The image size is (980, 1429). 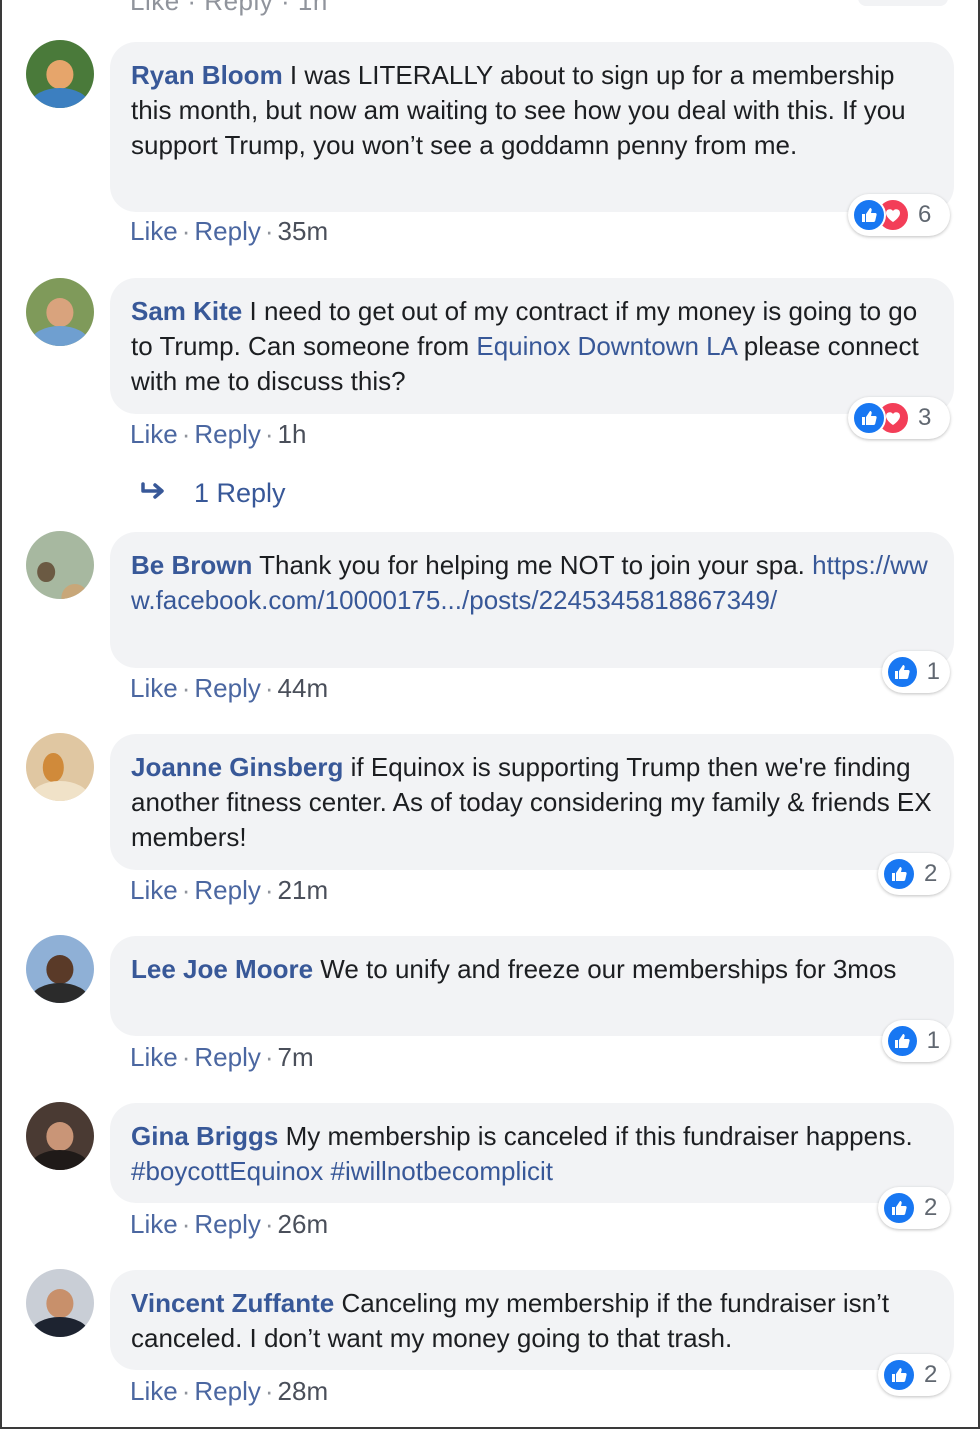 I want to click on comment-actions: Like · Reply · 44m, so click(x=229, y=688).